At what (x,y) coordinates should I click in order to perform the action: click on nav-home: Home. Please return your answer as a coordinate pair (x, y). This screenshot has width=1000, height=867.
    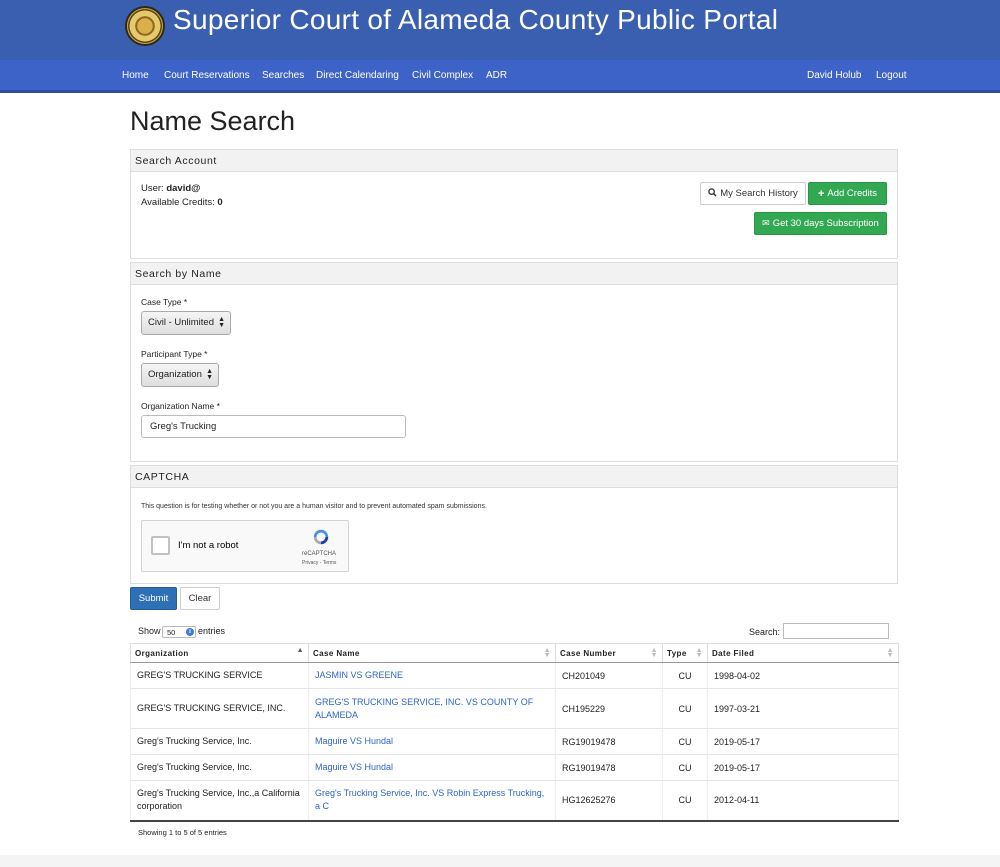
    Looking at the image, I should click on (135, 75).